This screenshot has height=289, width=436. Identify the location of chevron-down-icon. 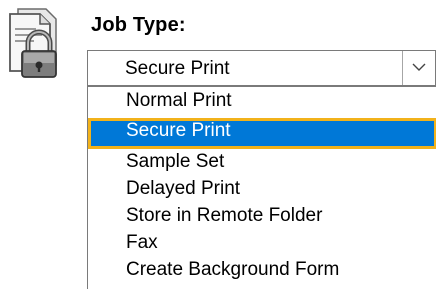
(419, 68).